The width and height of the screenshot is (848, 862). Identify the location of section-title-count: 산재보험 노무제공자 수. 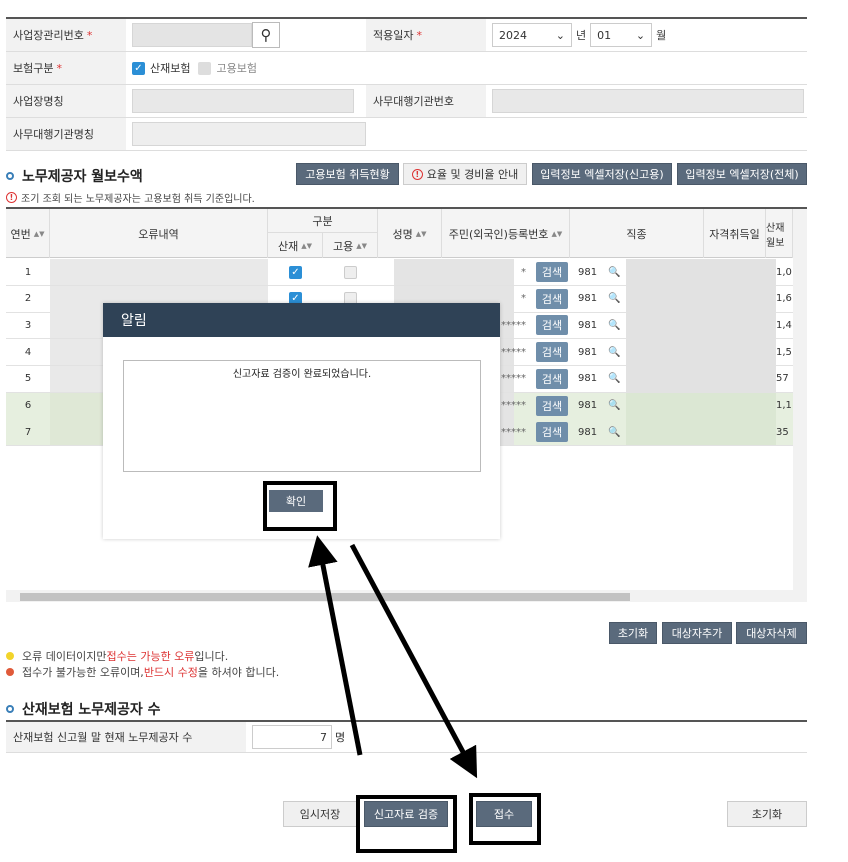
(83, 709).